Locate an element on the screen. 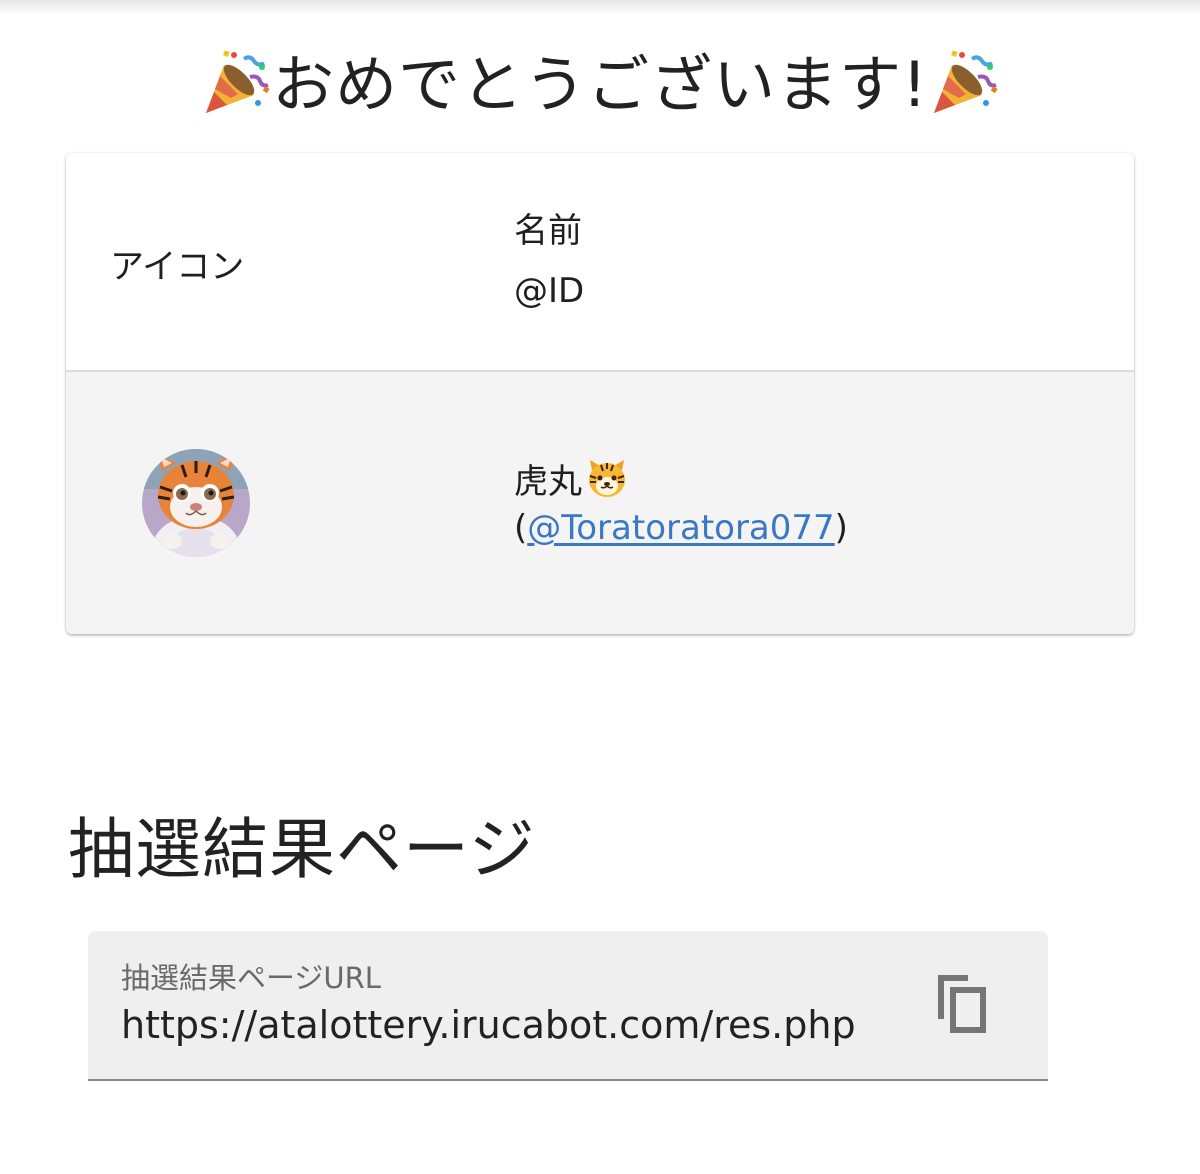  congratulations-heading: おめでとうございます! is located at coordinates (600, 85).